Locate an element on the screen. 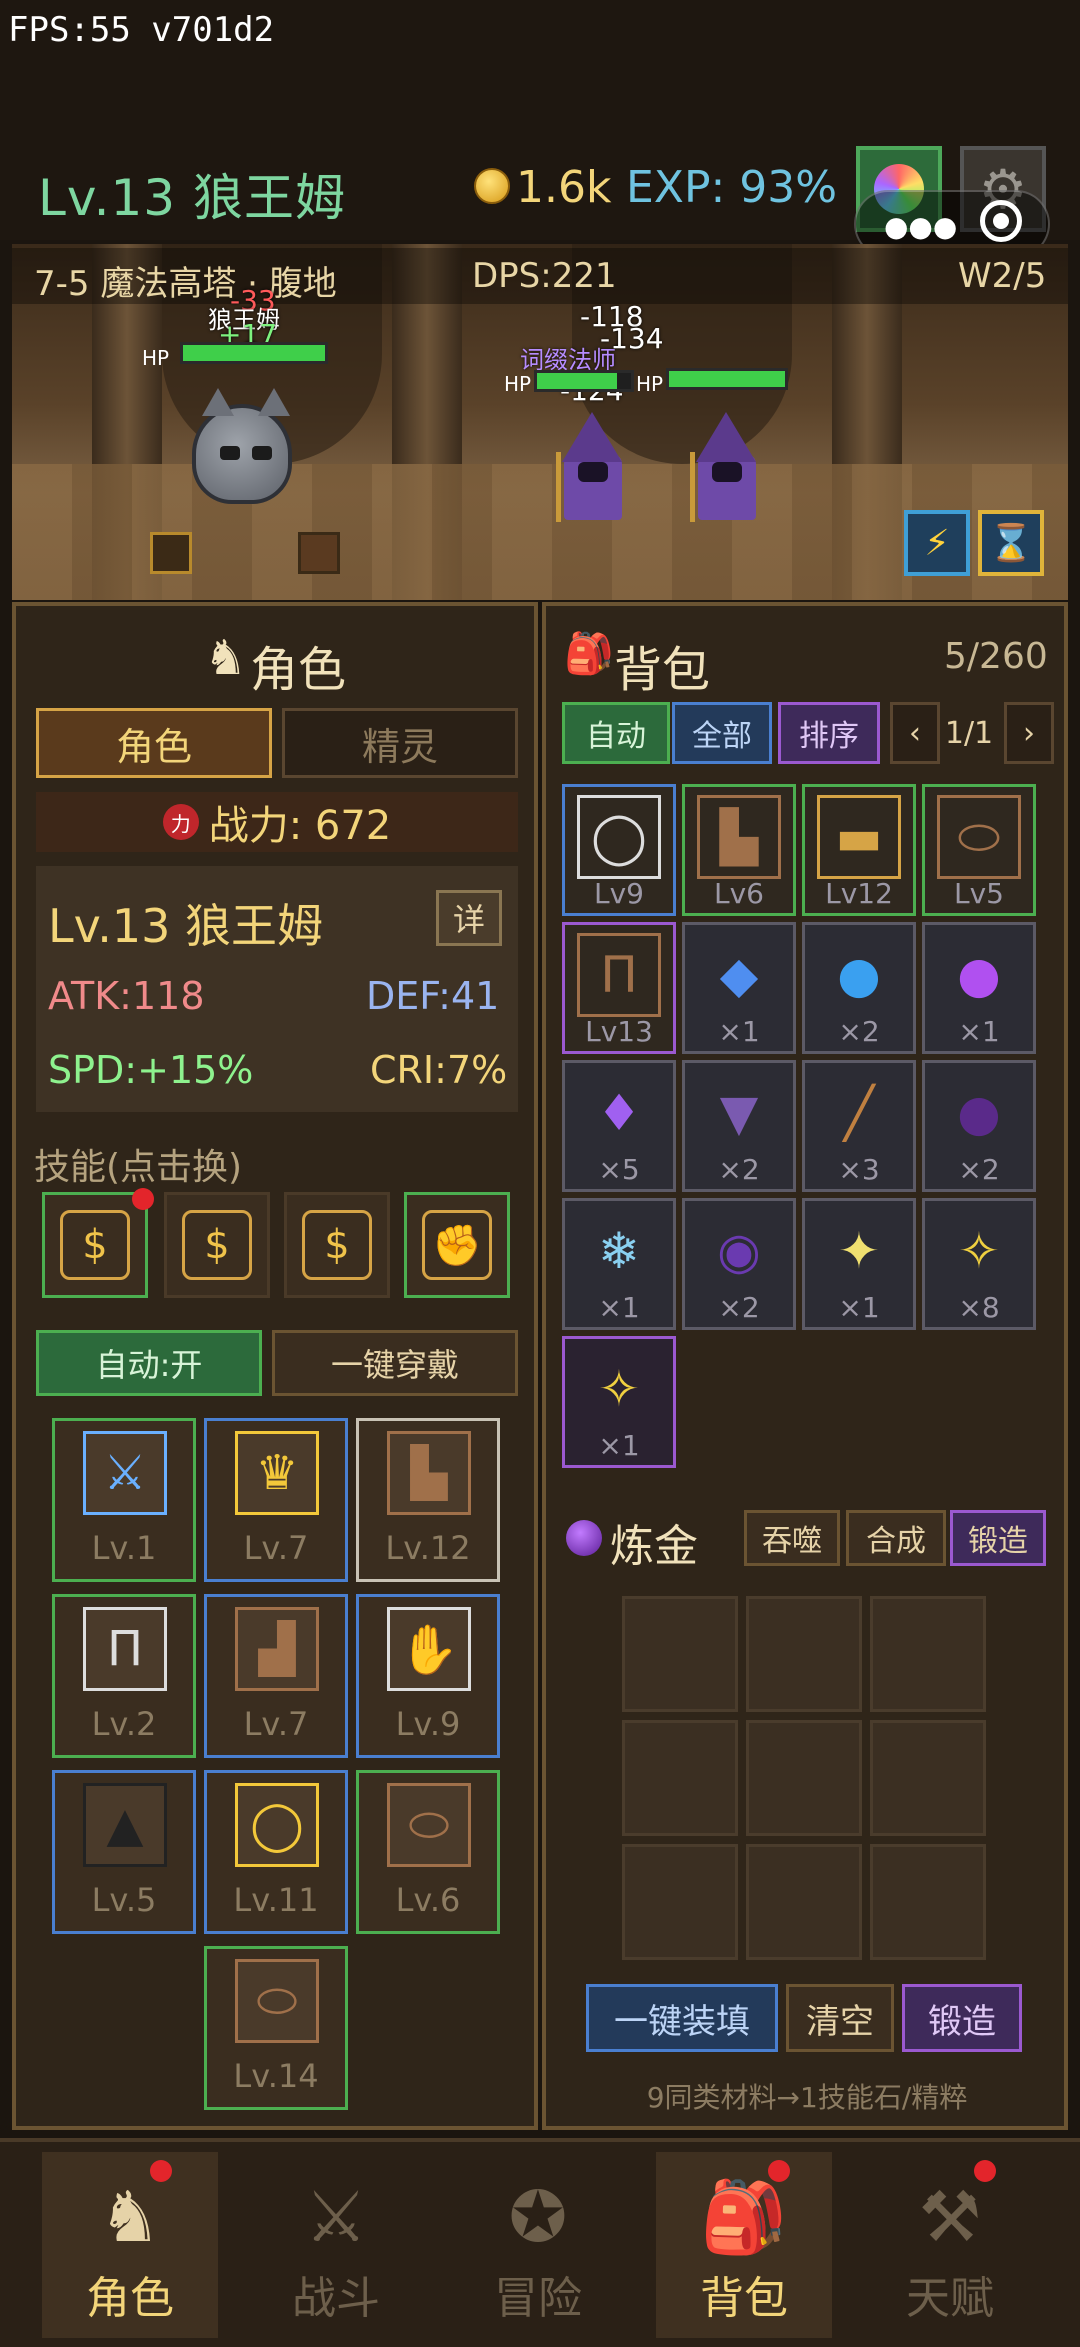  tab-spirit: 精灵 is located at coordinates (400, 743).